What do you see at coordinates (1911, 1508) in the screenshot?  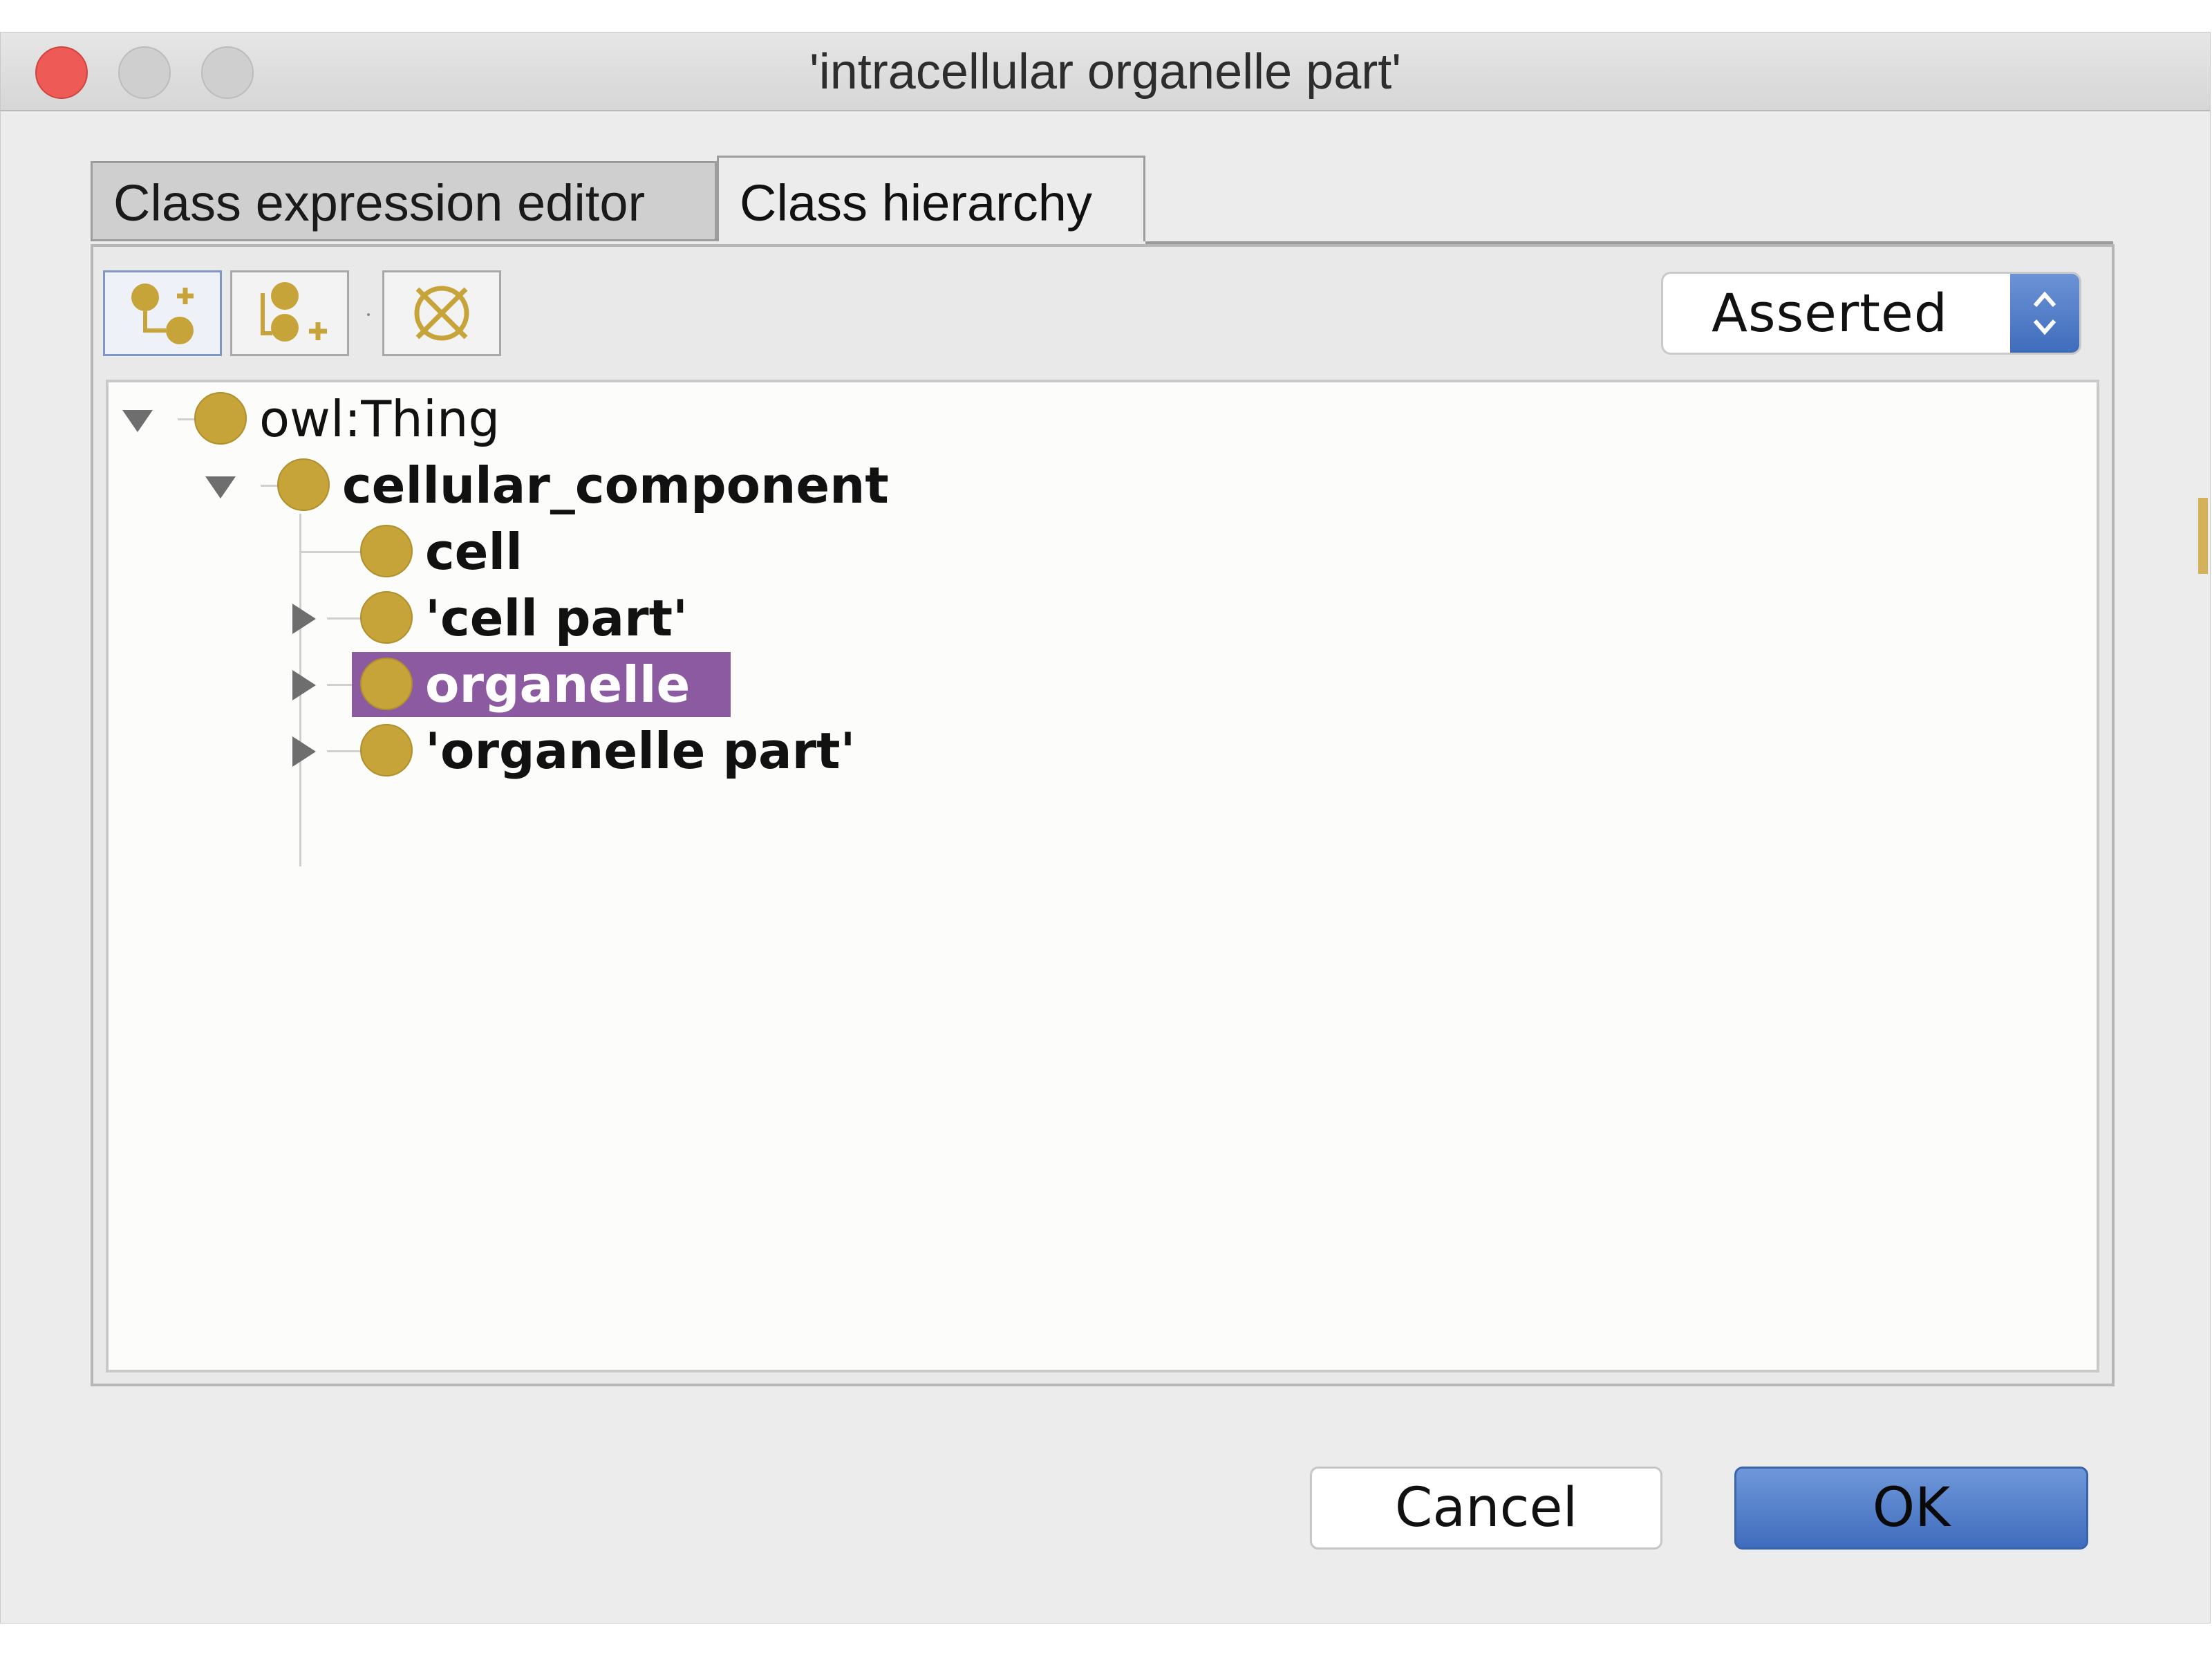 I see `ok-button: OK` at bounding box center [1911, 1508].